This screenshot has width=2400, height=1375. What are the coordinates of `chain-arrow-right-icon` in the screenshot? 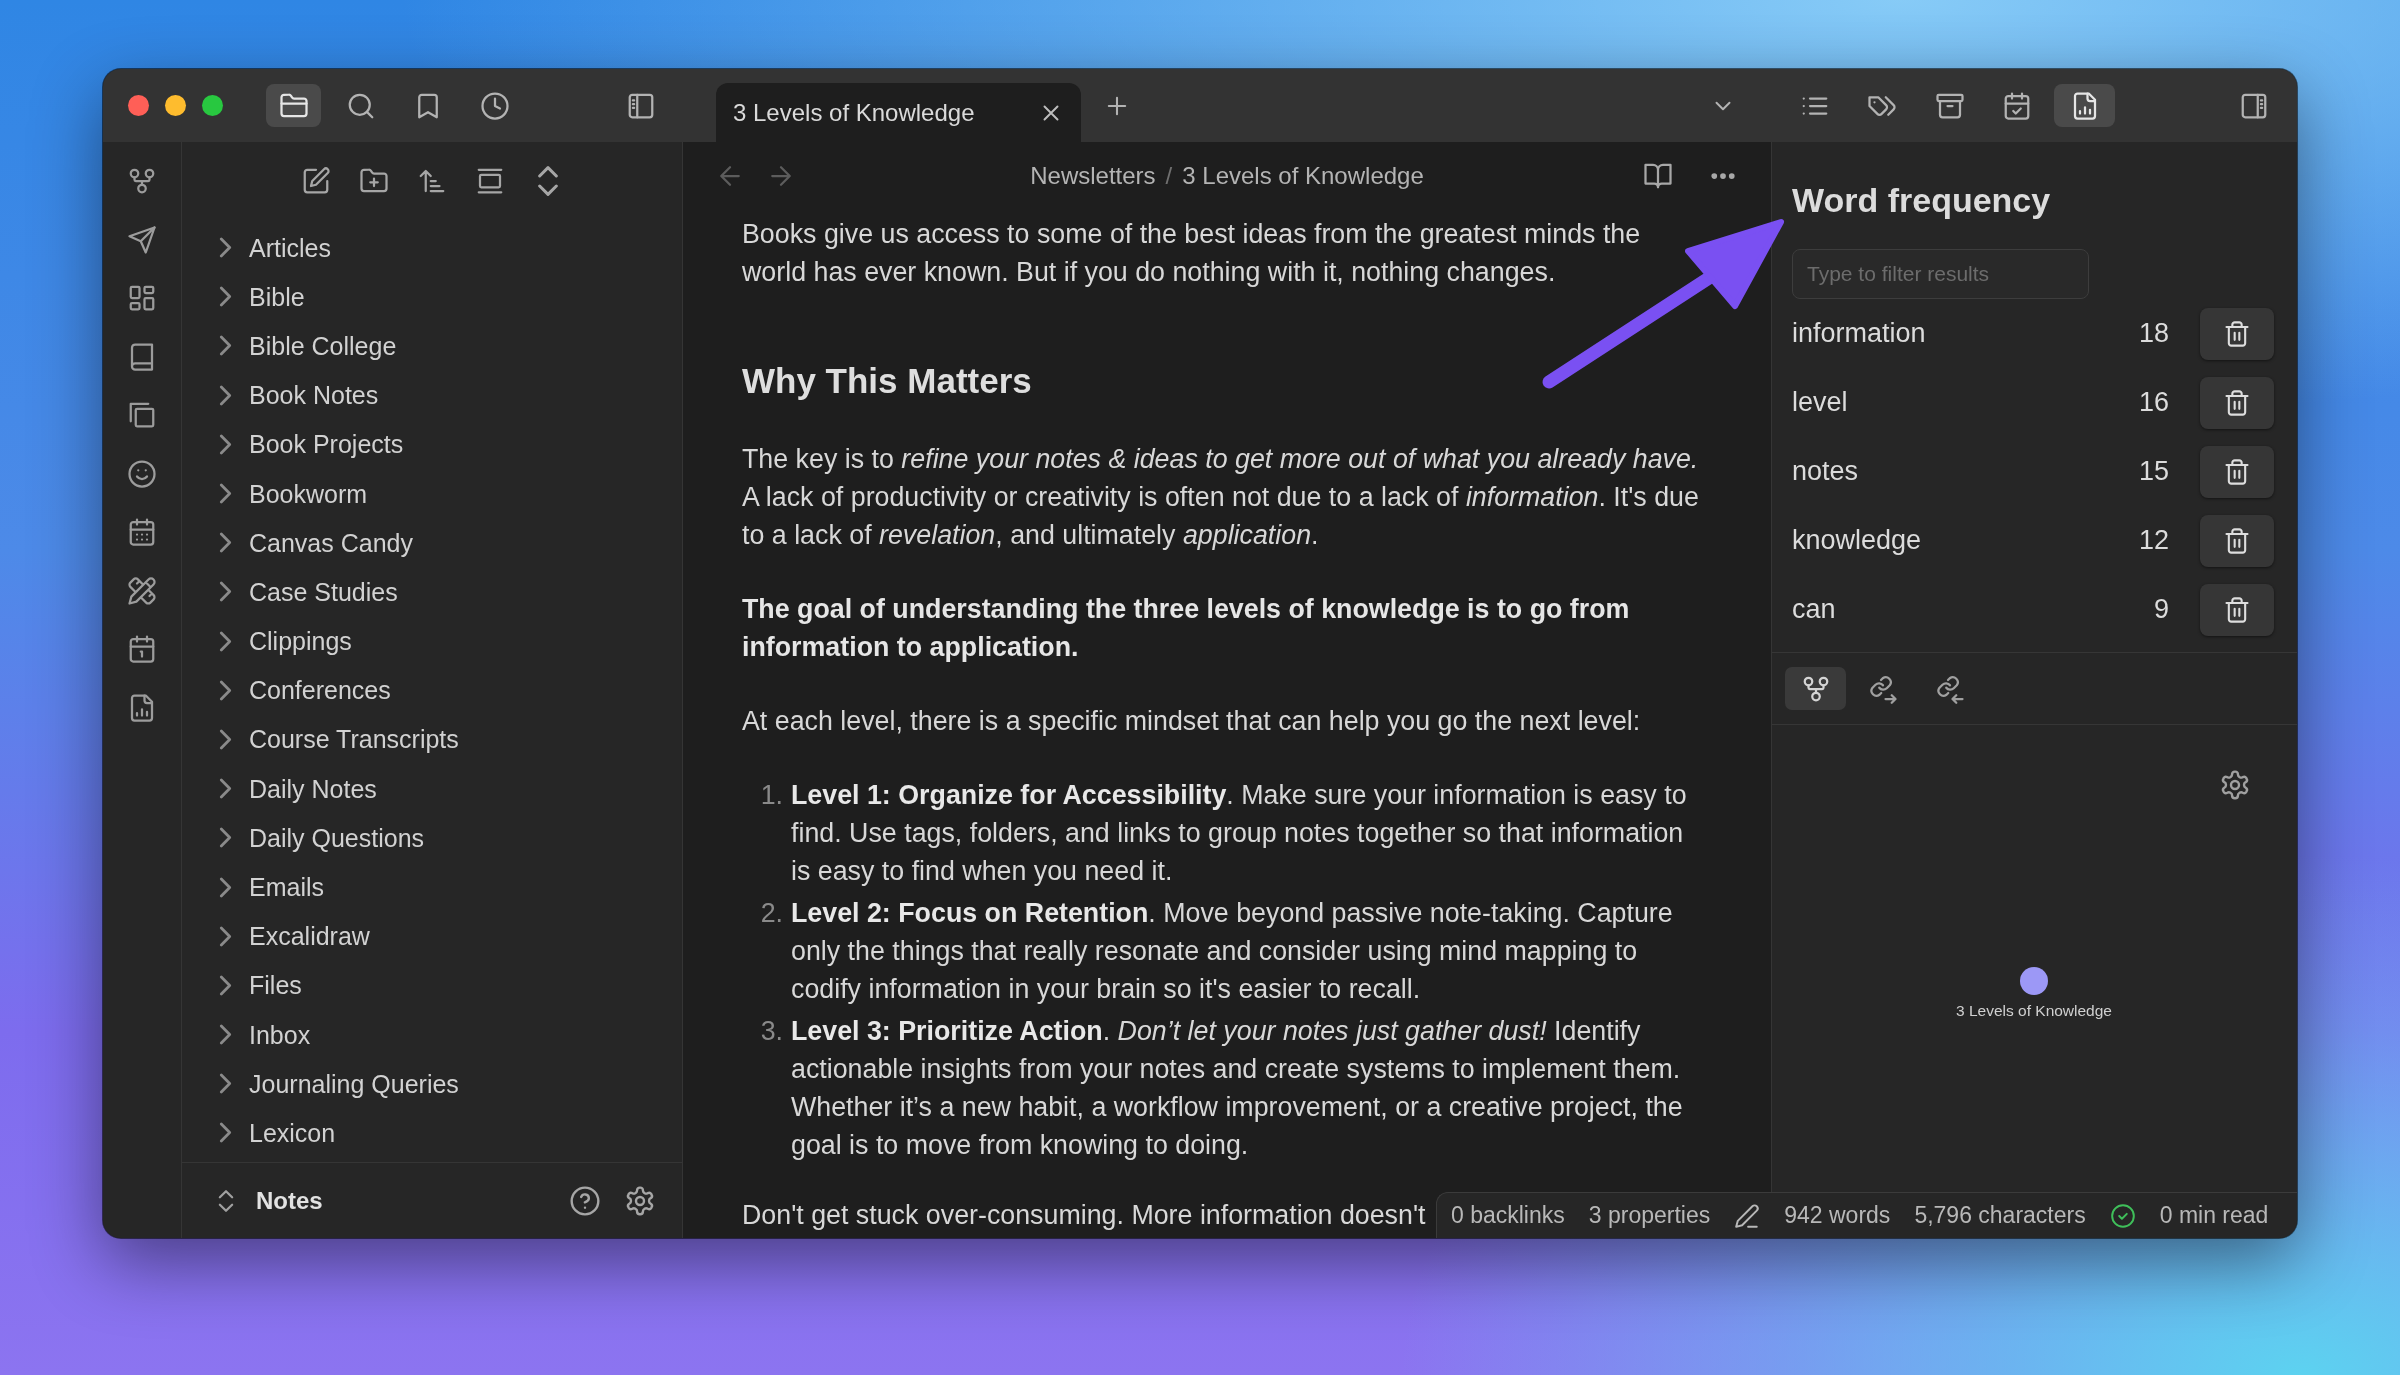 It's located at (1882, 688).